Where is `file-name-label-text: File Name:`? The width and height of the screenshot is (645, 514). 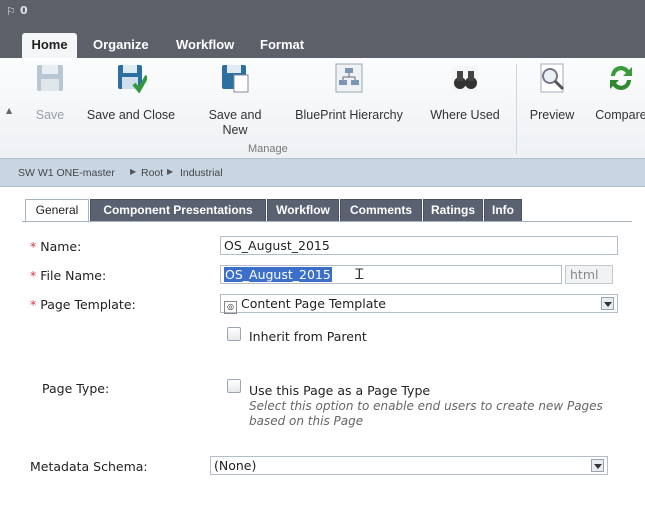
file-name-label-text: File Name: is located at coordinates (73, 275).